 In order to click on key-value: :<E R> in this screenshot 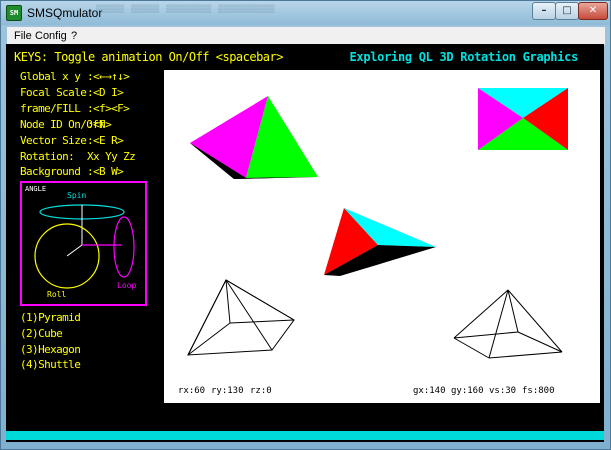, I will do `click(105, 140)`.